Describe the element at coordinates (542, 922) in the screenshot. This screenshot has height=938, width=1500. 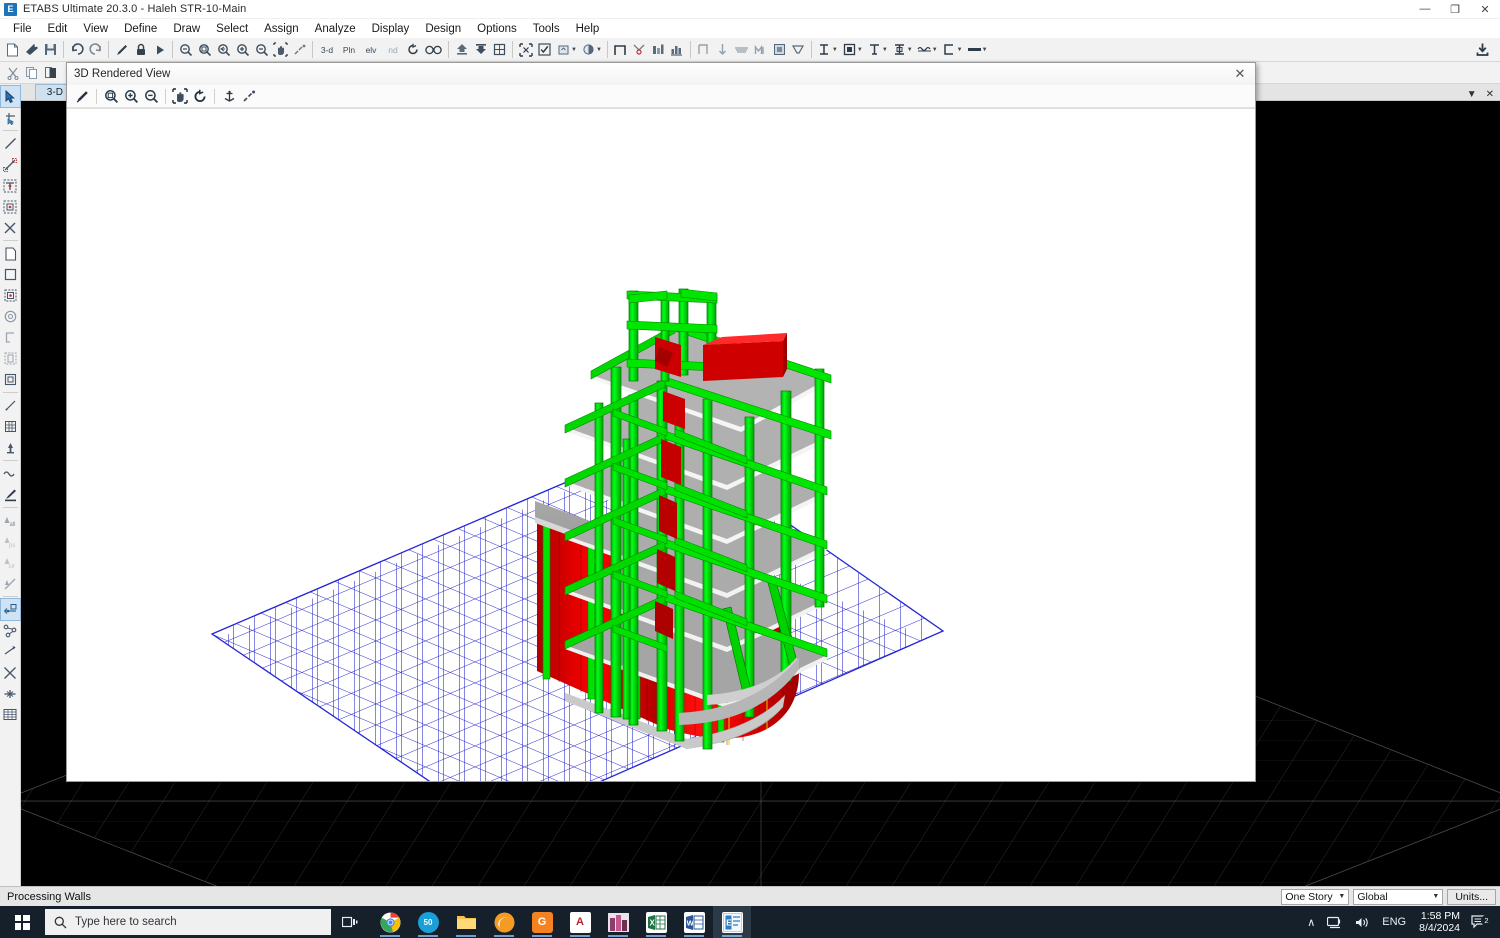
I see `taskbar-app-grammarly: G` at that location.